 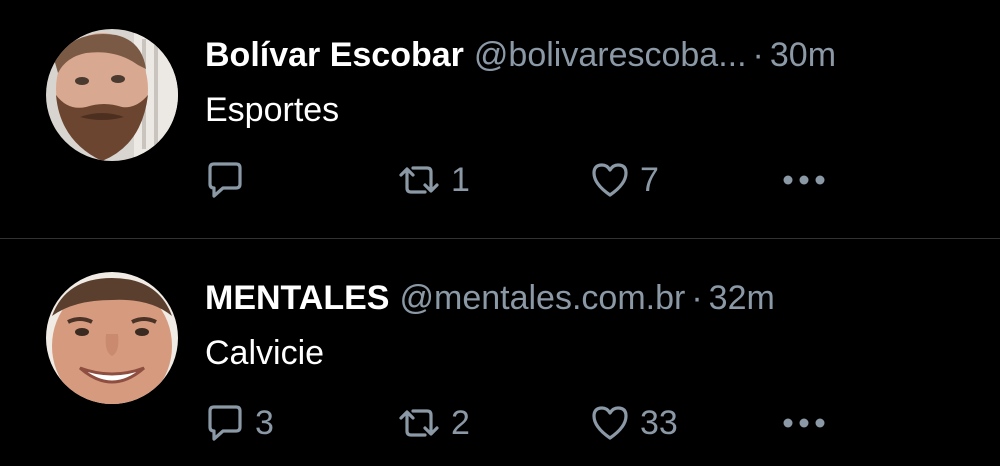 I want to click on timestamp: 30m, so click(x=803, y=55).